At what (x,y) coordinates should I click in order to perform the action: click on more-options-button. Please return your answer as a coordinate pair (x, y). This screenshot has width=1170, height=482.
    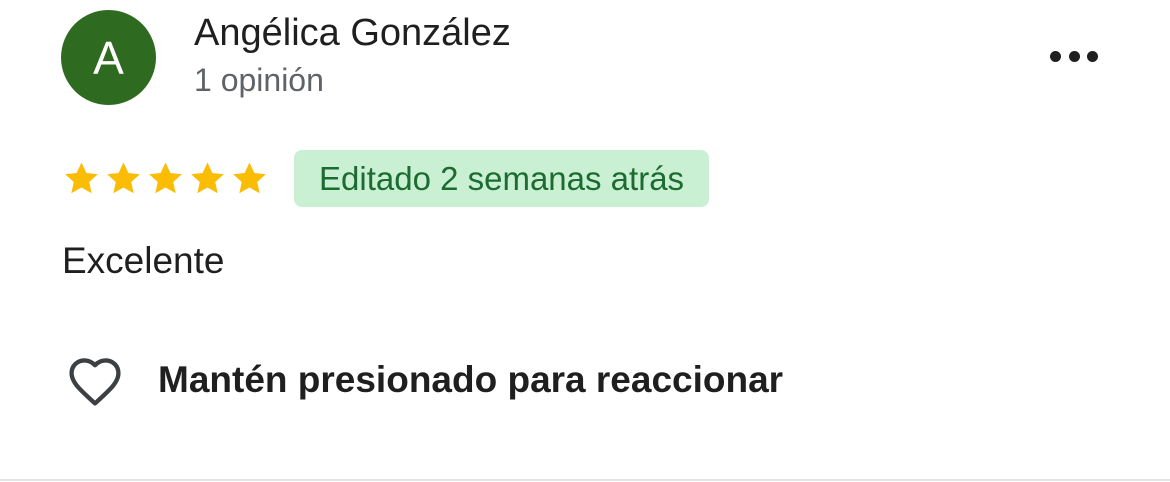
    Looking at the image, I should click on (1074, 56).